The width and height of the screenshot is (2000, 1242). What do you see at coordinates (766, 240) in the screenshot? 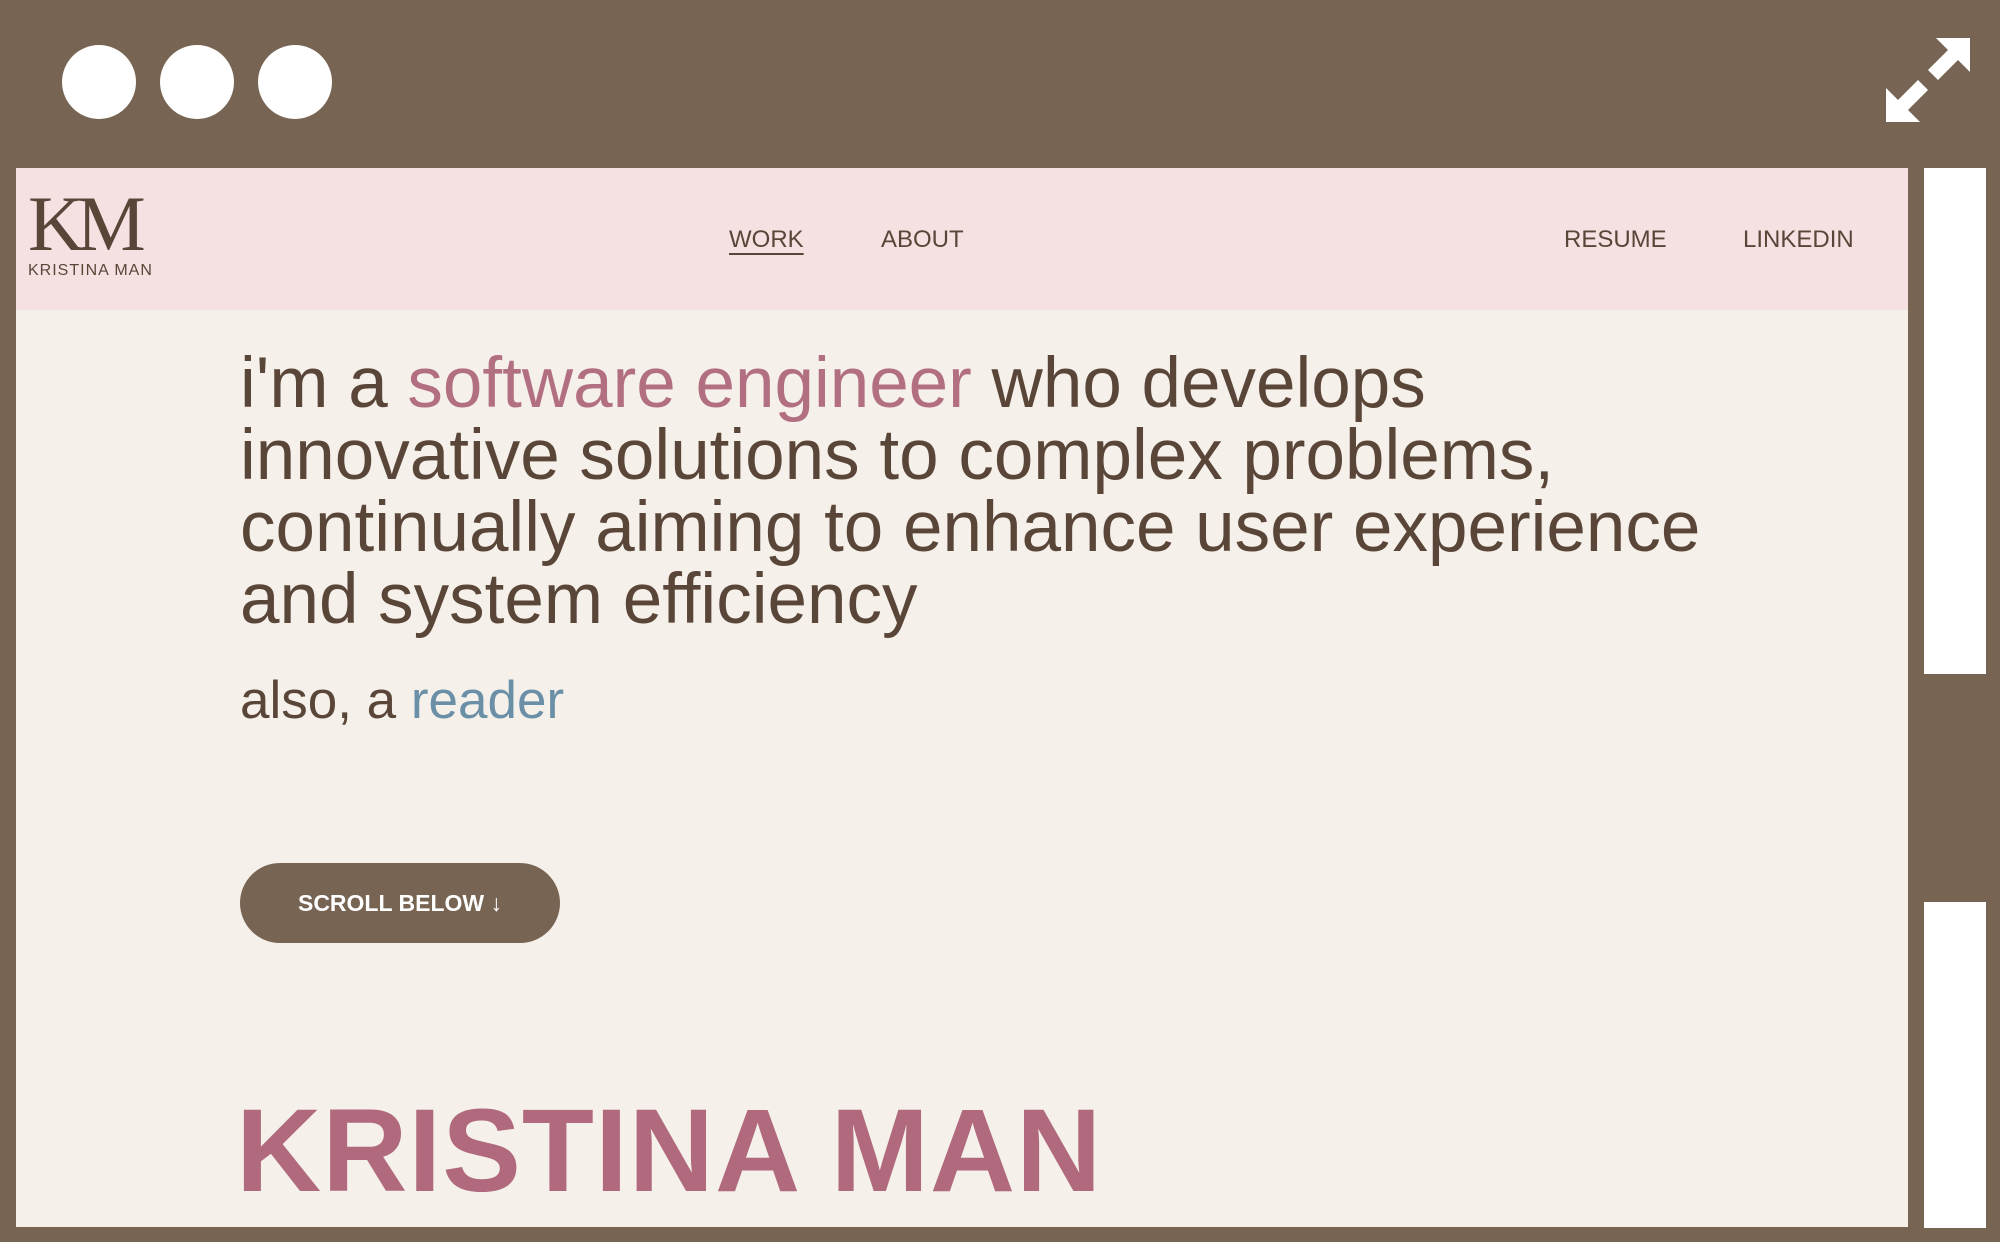
I see `nav-link-work: WORK` at bounding box center [766, 240].